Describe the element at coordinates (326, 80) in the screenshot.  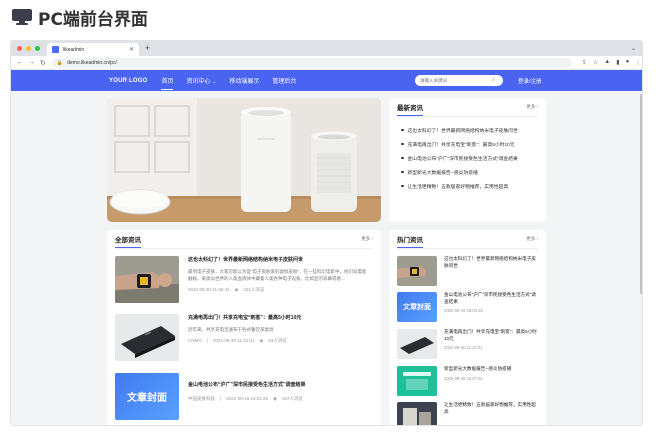
I see `site-header: YOUR LOGO 首页 资讯中心 ⌄ 移动端展示 管理后台 ⌕ 登录/注册` at that location.